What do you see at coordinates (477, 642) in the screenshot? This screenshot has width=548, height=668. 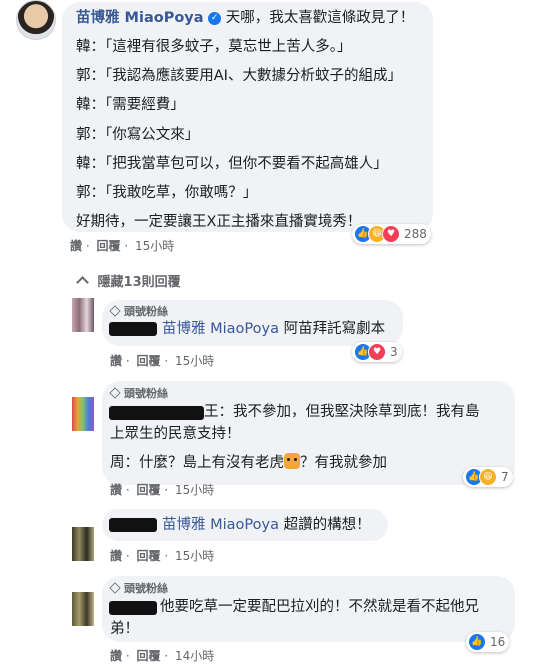 I see `like-reaction-icon: 👍` at bounding box center [477, 642].